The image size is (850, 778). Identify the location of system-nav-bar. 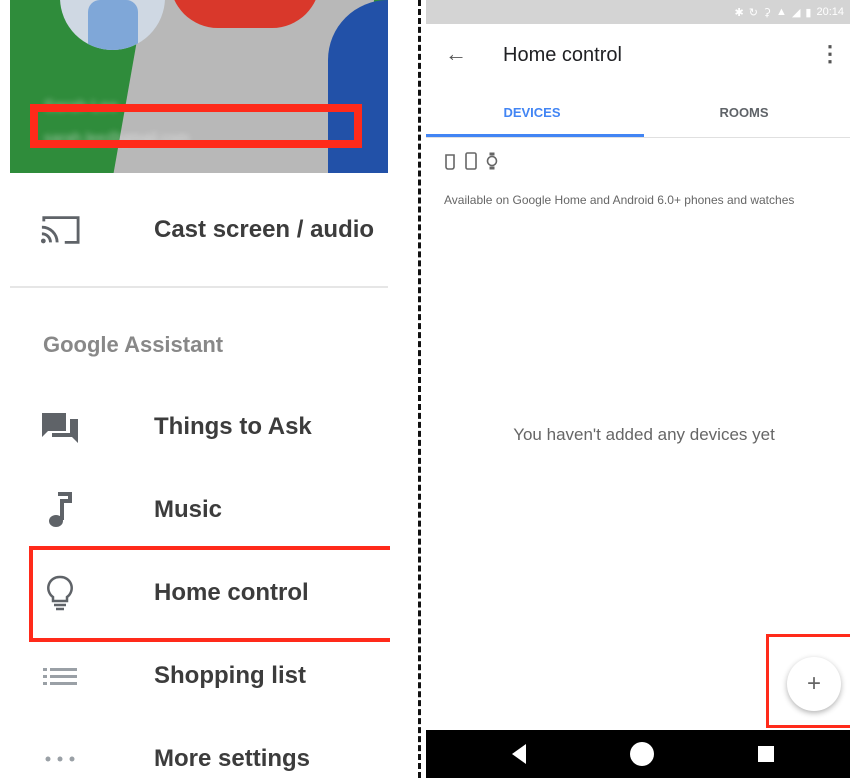
(638, 754).